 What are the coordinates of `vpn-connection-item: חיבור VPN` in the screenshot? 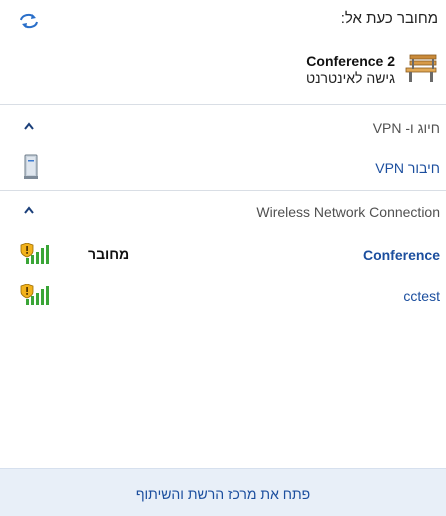 It's located at (223, 167).